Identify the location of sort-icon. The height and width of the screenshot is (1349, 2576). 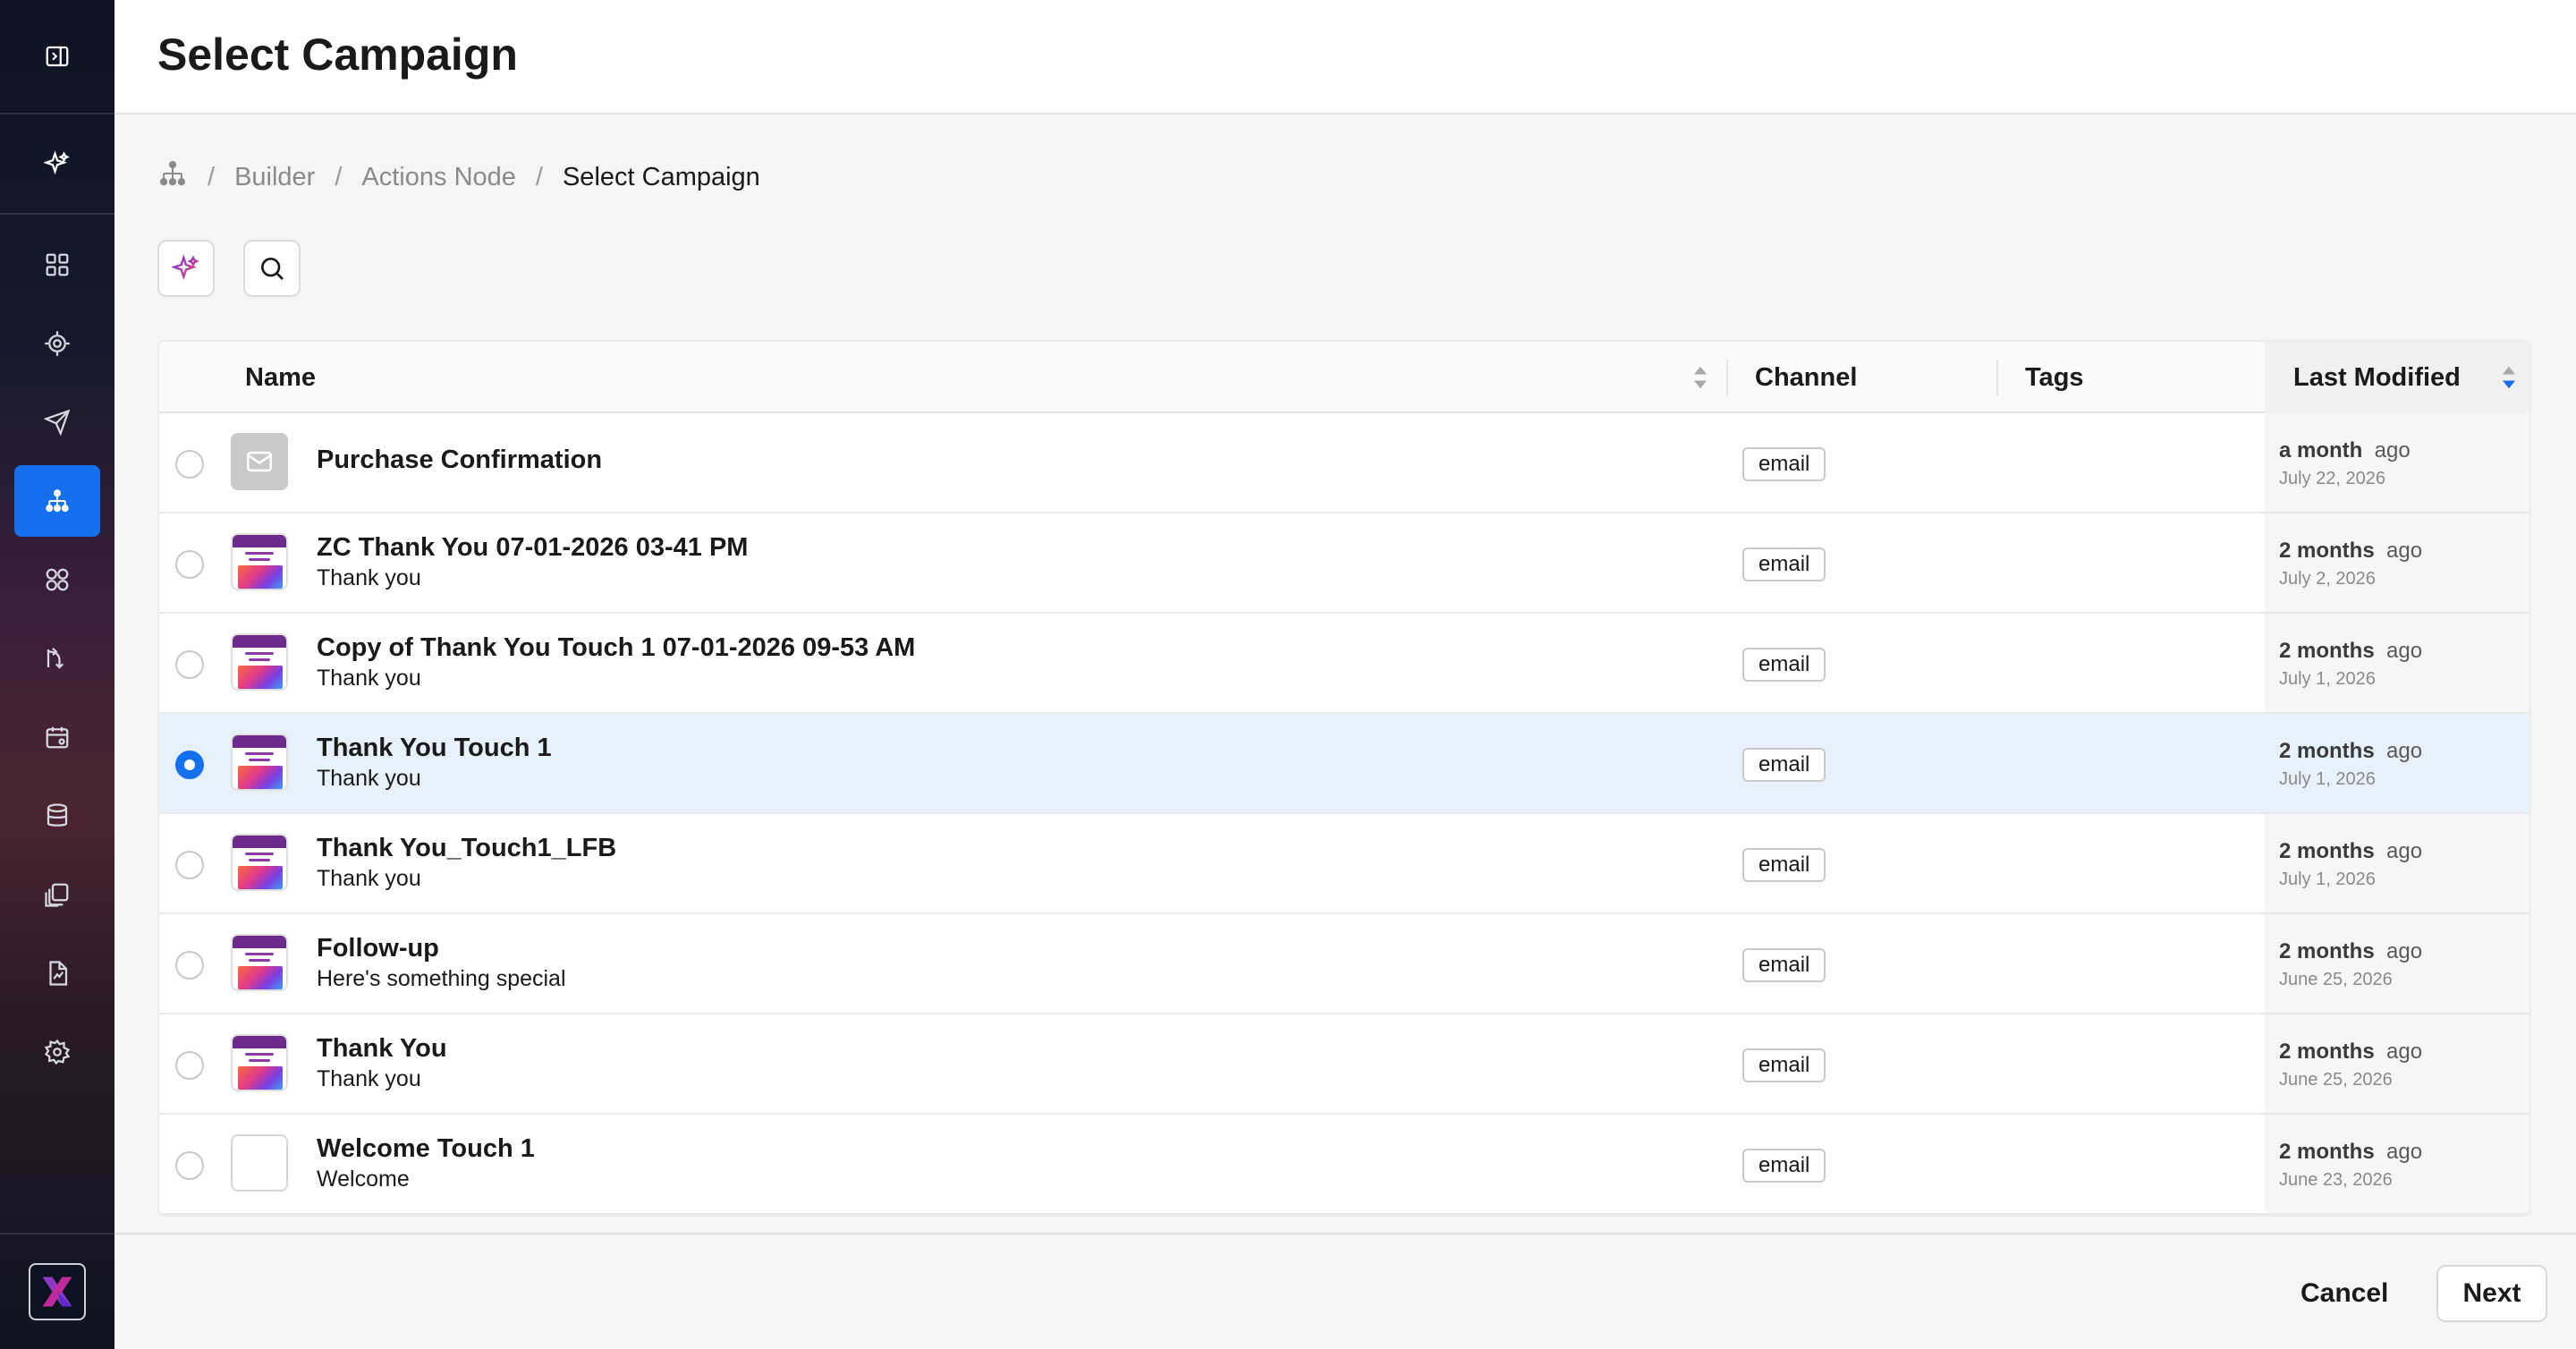
(1700, 377).